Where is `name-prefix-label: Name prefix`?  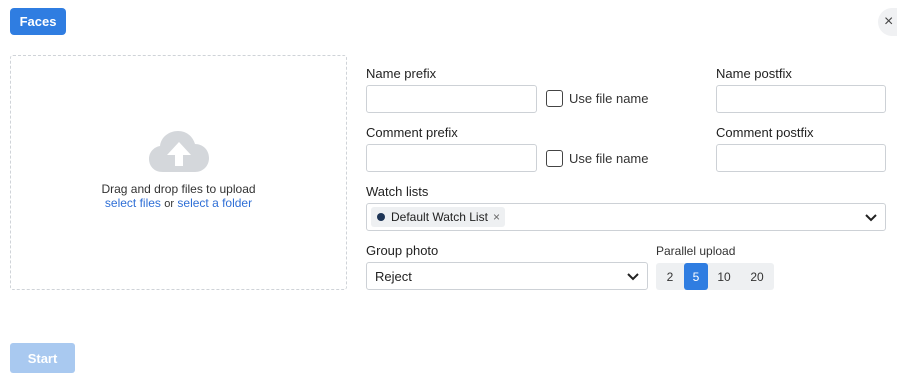 name-prefix-label: Name prefix is located at coordinates (401, 73).